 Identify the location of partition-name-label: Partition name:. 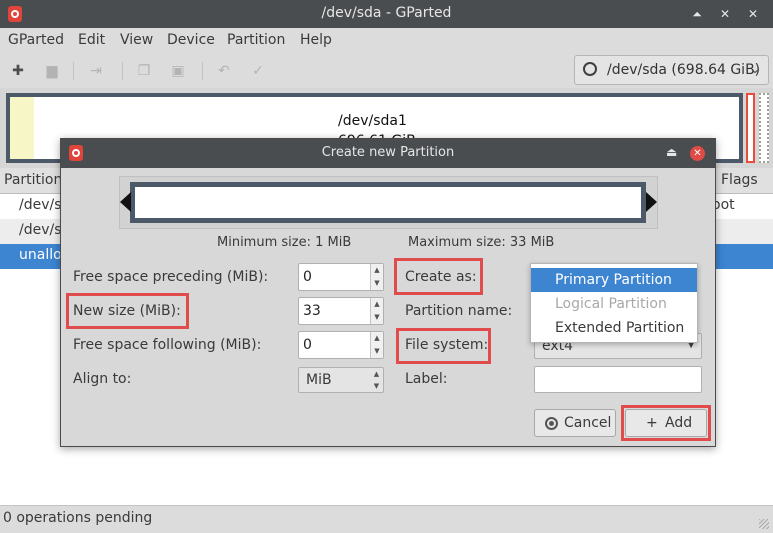
(459, 311).